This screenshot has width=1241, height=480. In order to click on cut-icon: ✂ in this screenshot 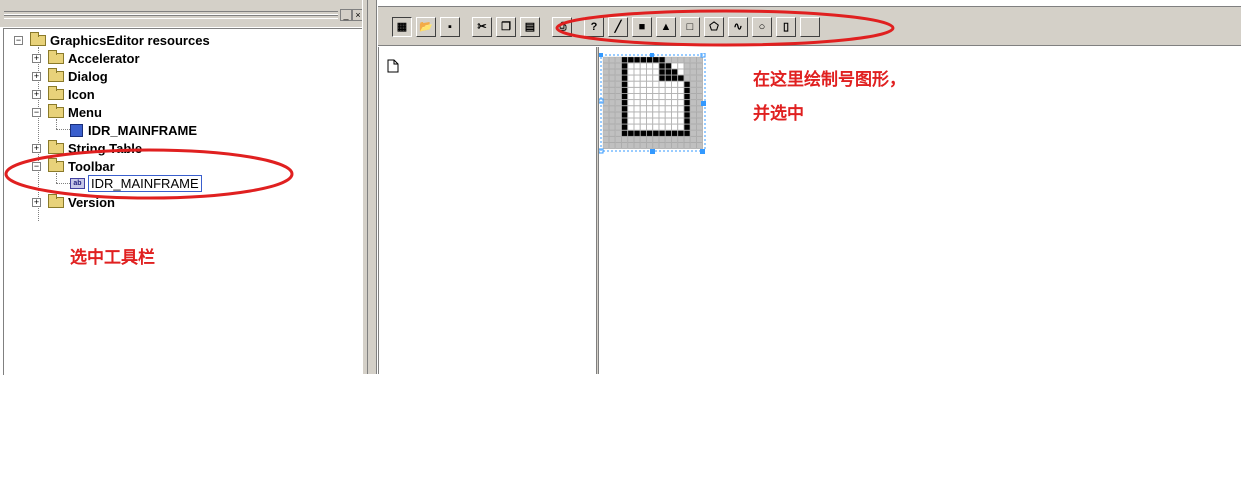, I will do `click(482, 27)`.